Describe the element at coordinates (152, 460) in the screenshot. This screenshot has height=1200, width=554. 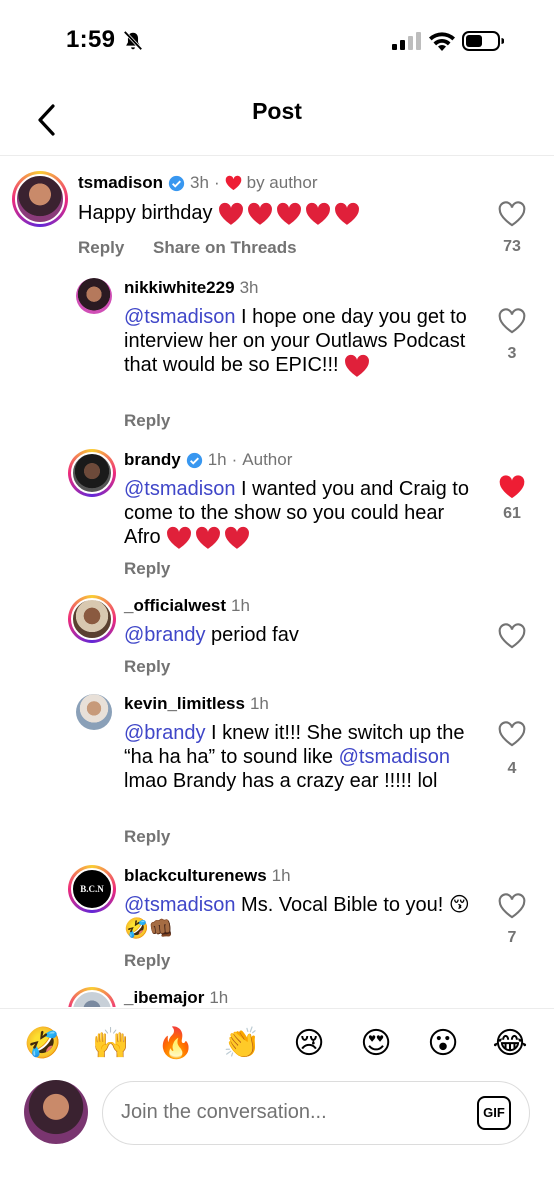
I see `comment-username: brandy` at that location.